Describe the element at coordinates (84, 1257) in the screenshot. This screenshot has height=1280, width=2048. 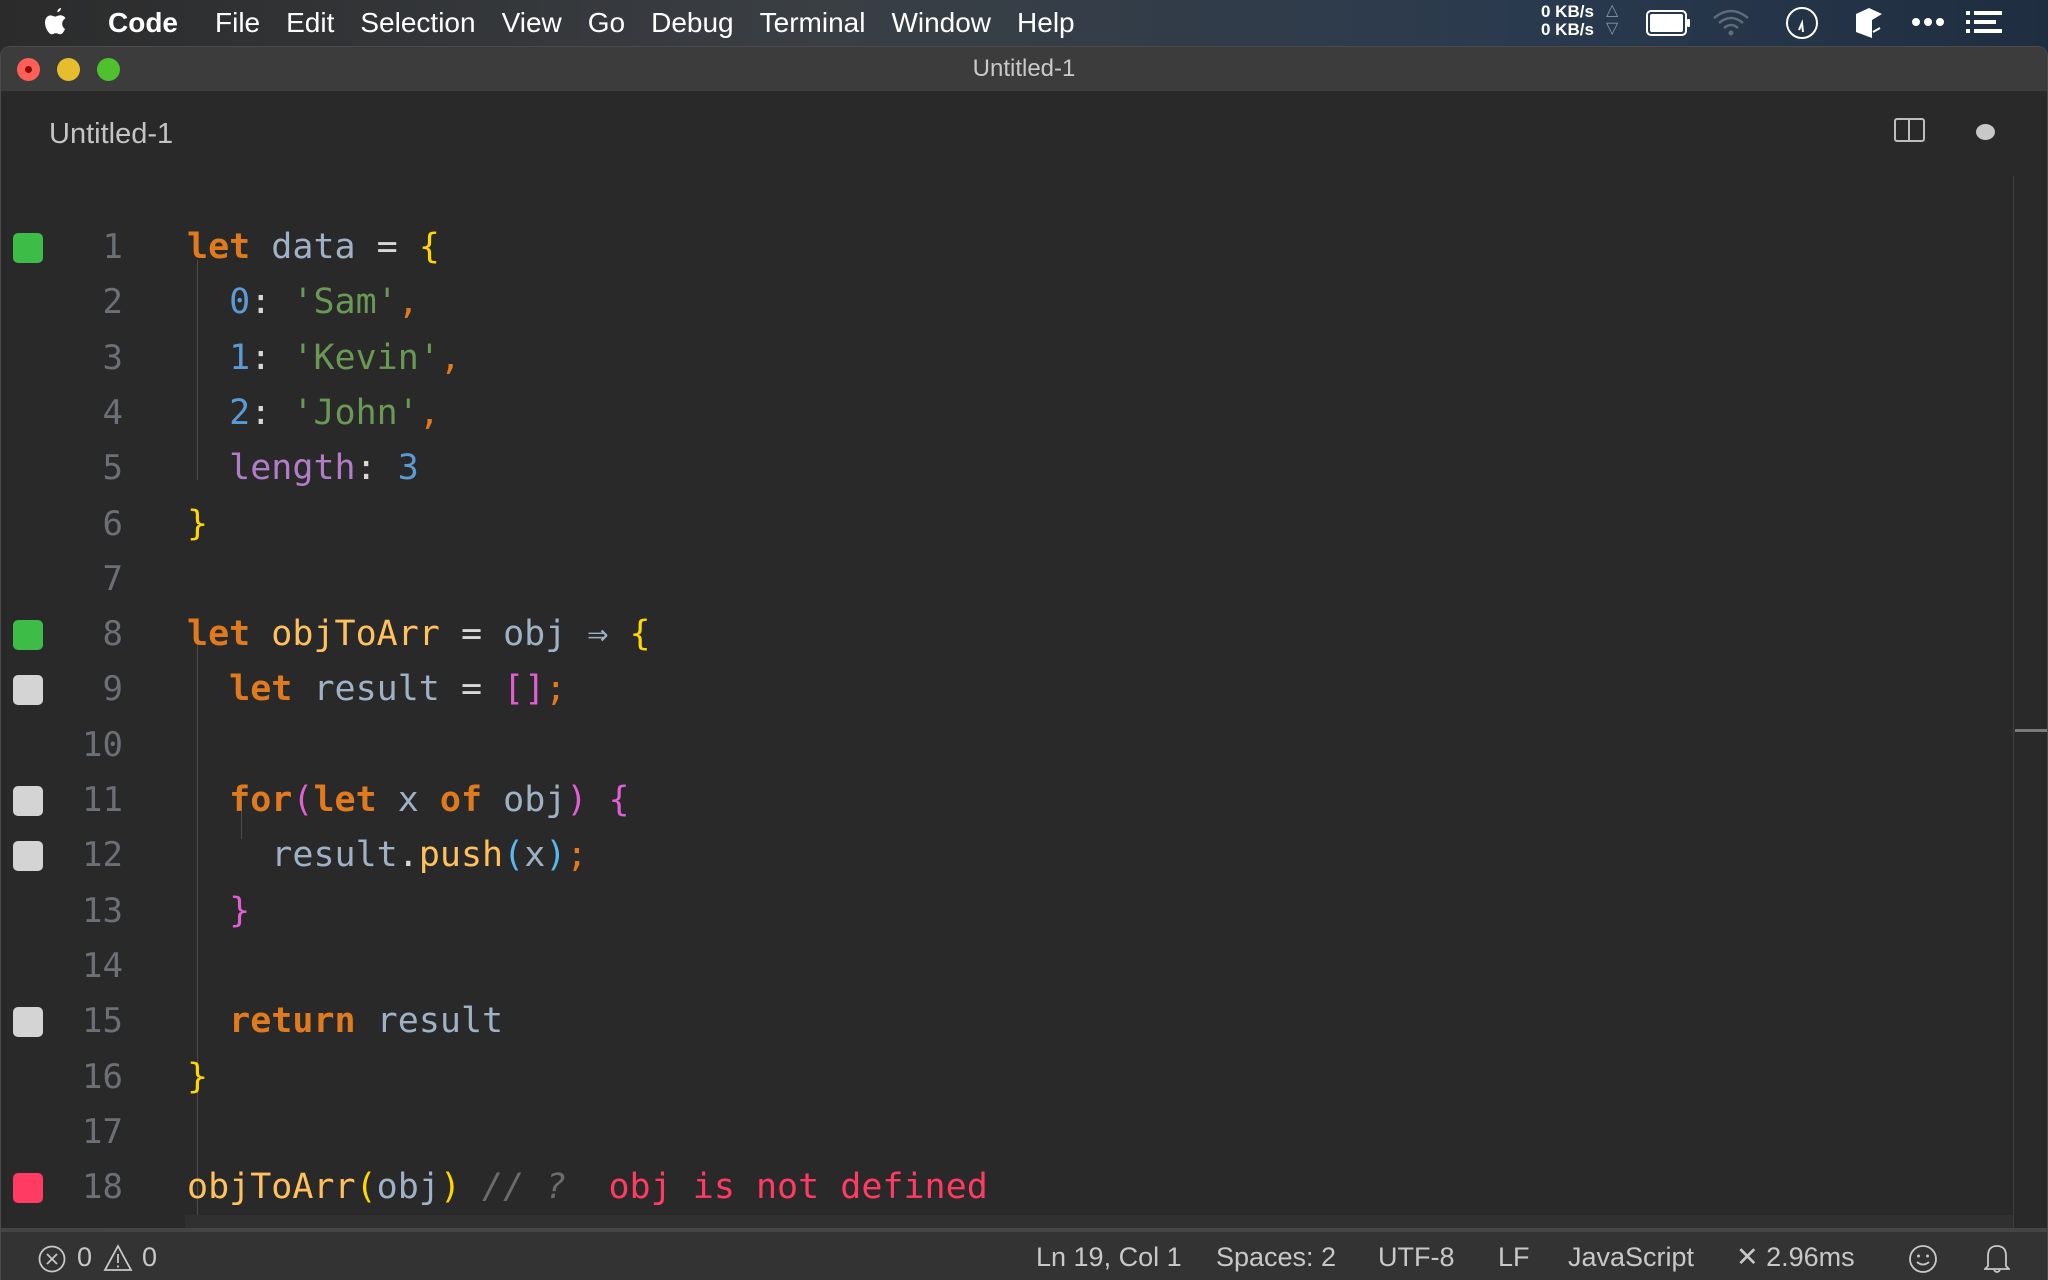
I see `error-count: 0` at that location.